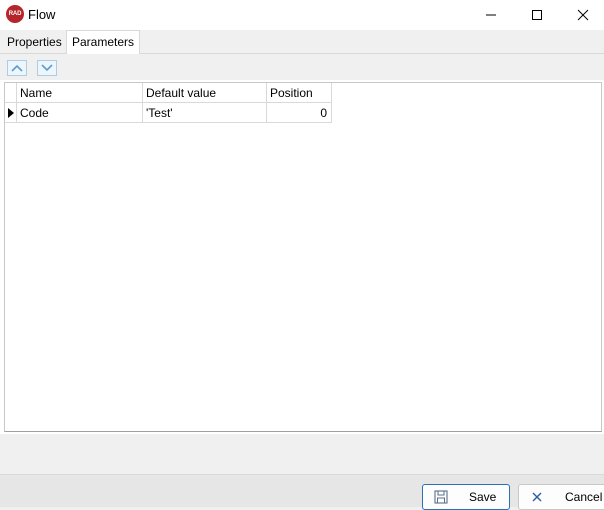 The width and height of the screenshot is (604, 510). What do you see at coordinates (466, 497) in the screenshot?
I see `save-button: Save` at bounding box center [466, 497].